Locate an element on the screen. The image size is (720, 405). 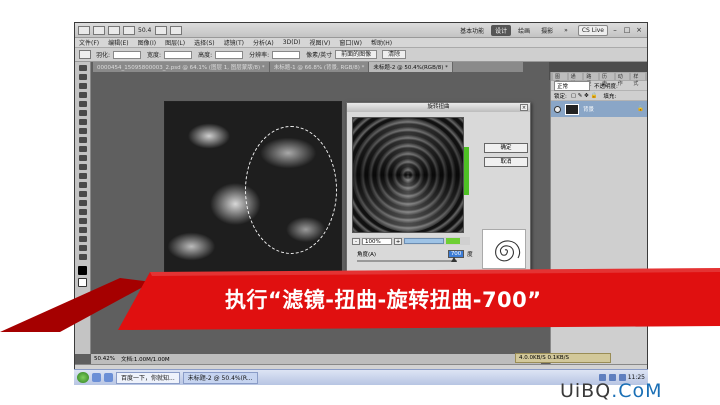
preview-scrollbar is located at coordinates (424, 241).